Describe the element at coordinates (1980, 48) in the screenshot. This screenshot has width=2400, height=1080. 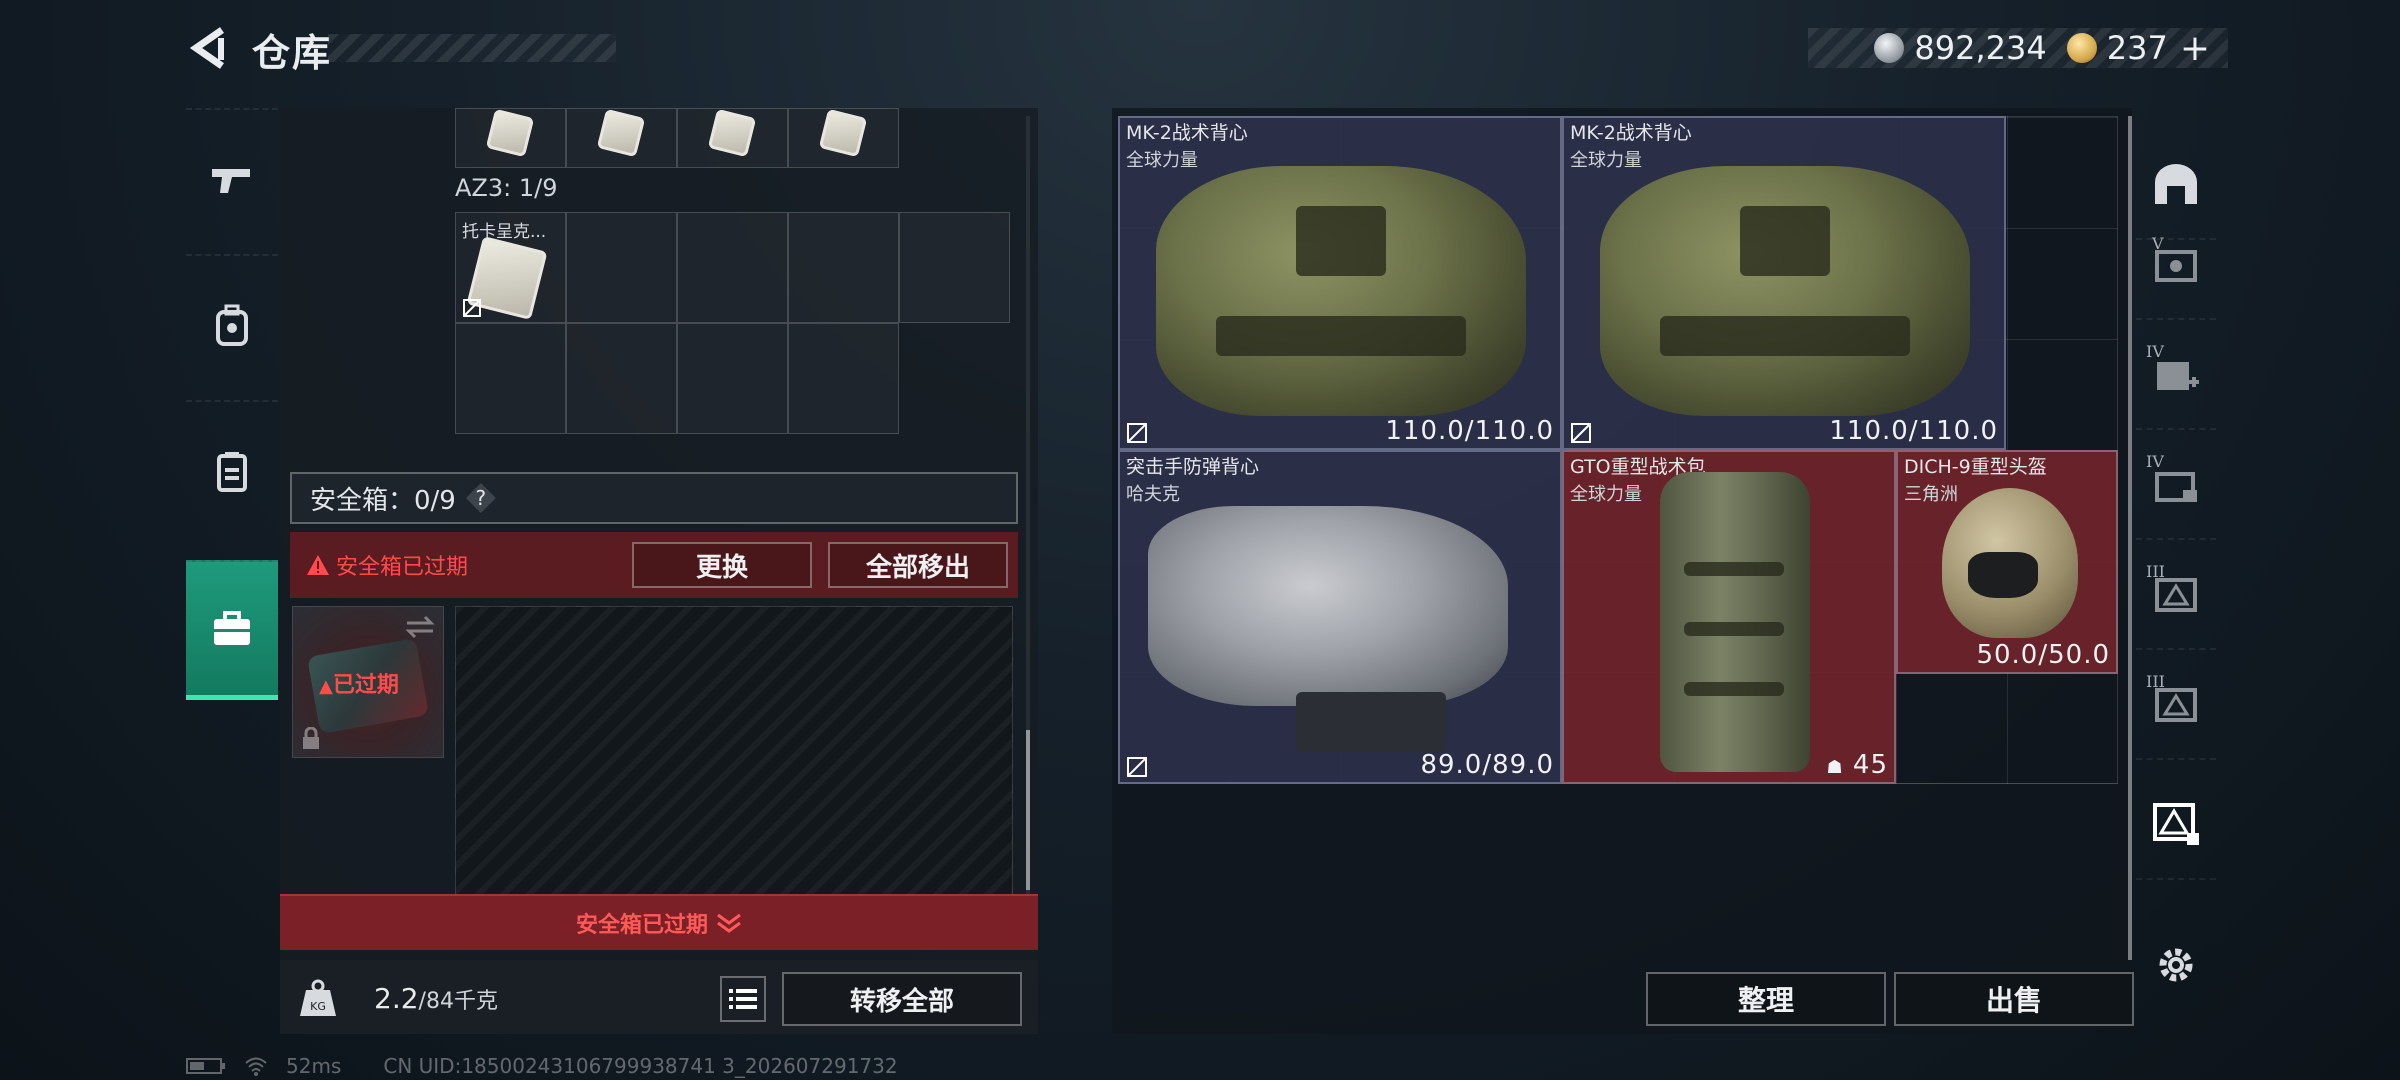
I see `silver-amount: 892,234` at that location.